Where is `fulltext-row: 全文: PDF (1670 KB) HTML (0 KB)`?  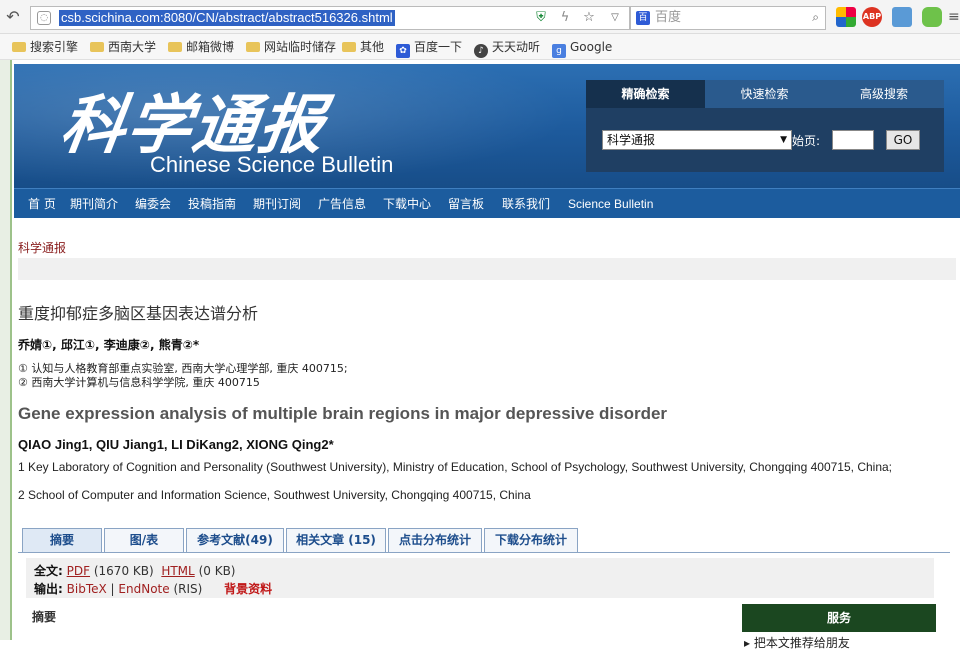 fulltext-row: 全文: PDF (1670 KB) HTML (0 KB) is located at coordinates (135, 571).